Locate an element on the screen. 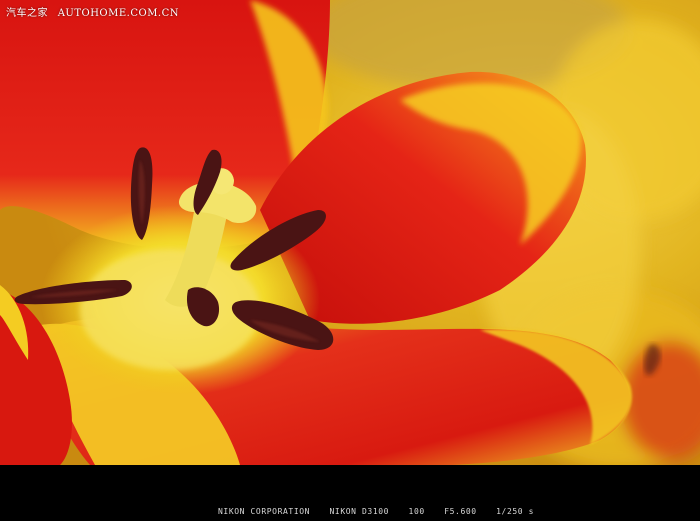 This screenshot has width=700, height=521. exif-maker: NIKON CORPORATION is located at coordinates (264, 511).